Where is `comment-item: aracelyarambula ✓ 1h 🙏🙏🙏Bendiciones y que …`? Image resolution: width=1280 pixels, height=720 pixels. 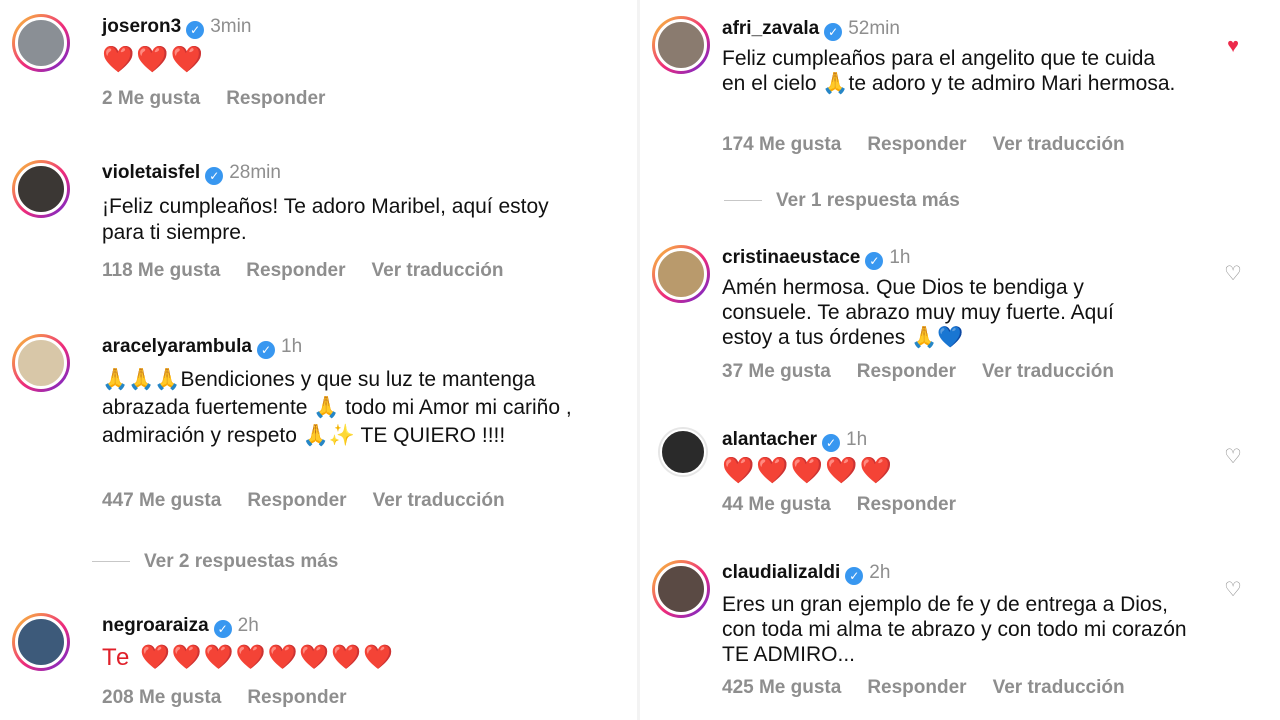
comment-item: aracelyarambula ✓ 1h 🙏🙏🙏Bendiciones y que … is located at coordinates (317, 429).